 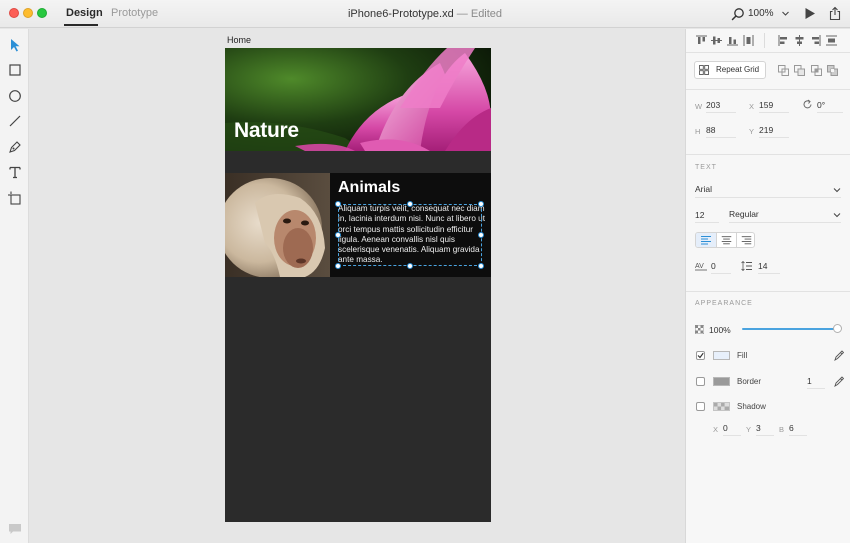 What do you see at coordinates (400, 14) in the screenshot?
I see `document-name: iPhone6-Prototype.xd` at bounding box center [400, 14].